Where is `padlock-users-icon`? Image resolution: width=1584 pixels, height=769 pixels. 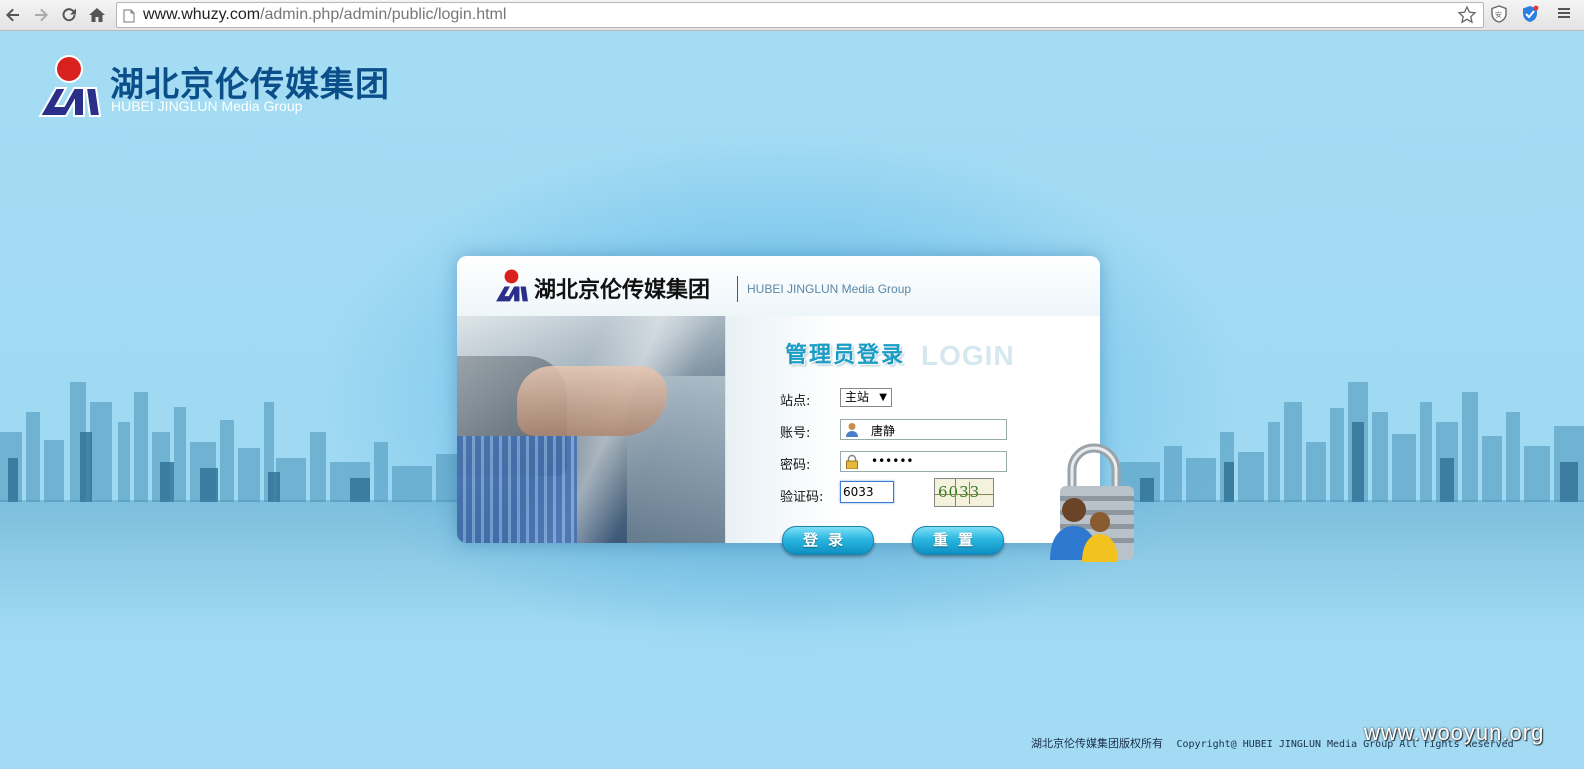 padlock-users-icon is located at coordinates (1092, 502).